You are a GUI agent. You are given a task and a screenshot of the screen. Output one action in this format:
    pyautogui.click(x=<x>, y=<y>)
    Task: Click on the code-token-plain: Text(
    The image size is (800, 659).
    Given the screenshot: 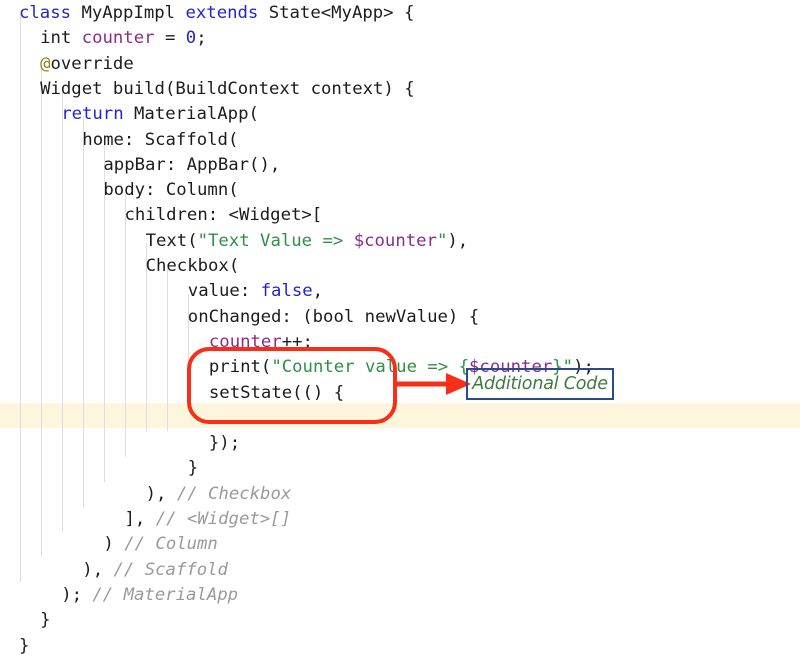 What is the action you would take?
    pyautogui.click(x=171, y=240)
    